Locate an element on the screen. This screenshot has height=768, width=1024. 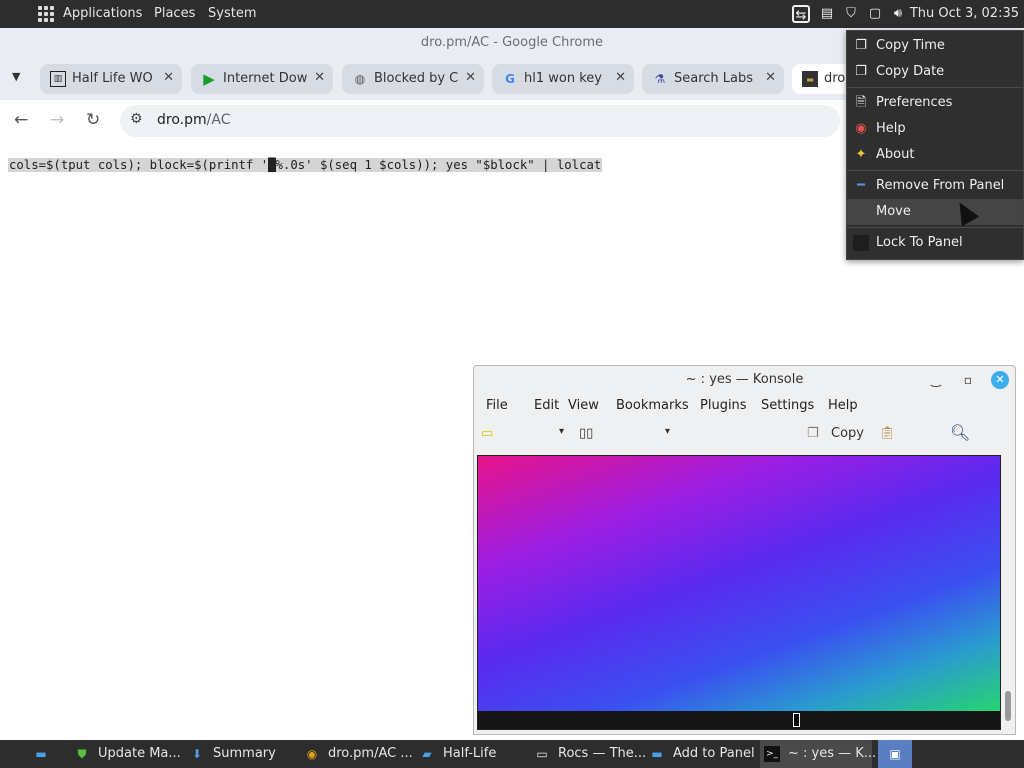
help-item: ◉ Help is located at coordinates (935, 129).